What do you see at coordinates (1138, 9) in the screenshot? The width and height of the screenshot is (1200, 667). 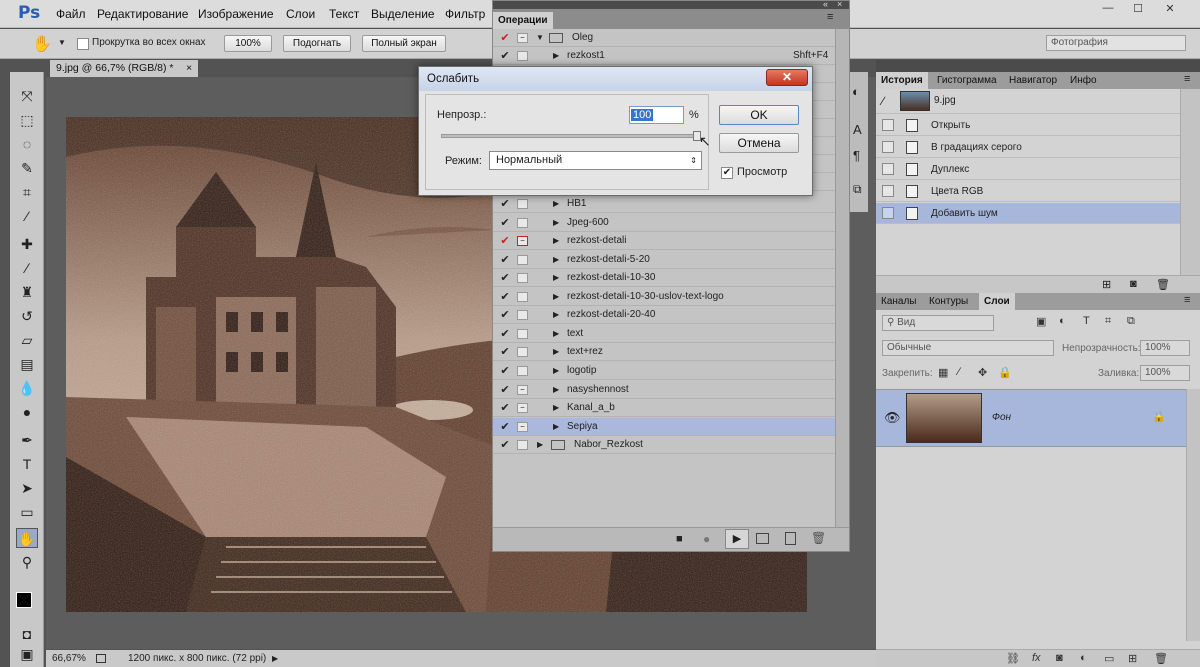 I see `maximize-button: ☐` at bounding box center [1138, 9].